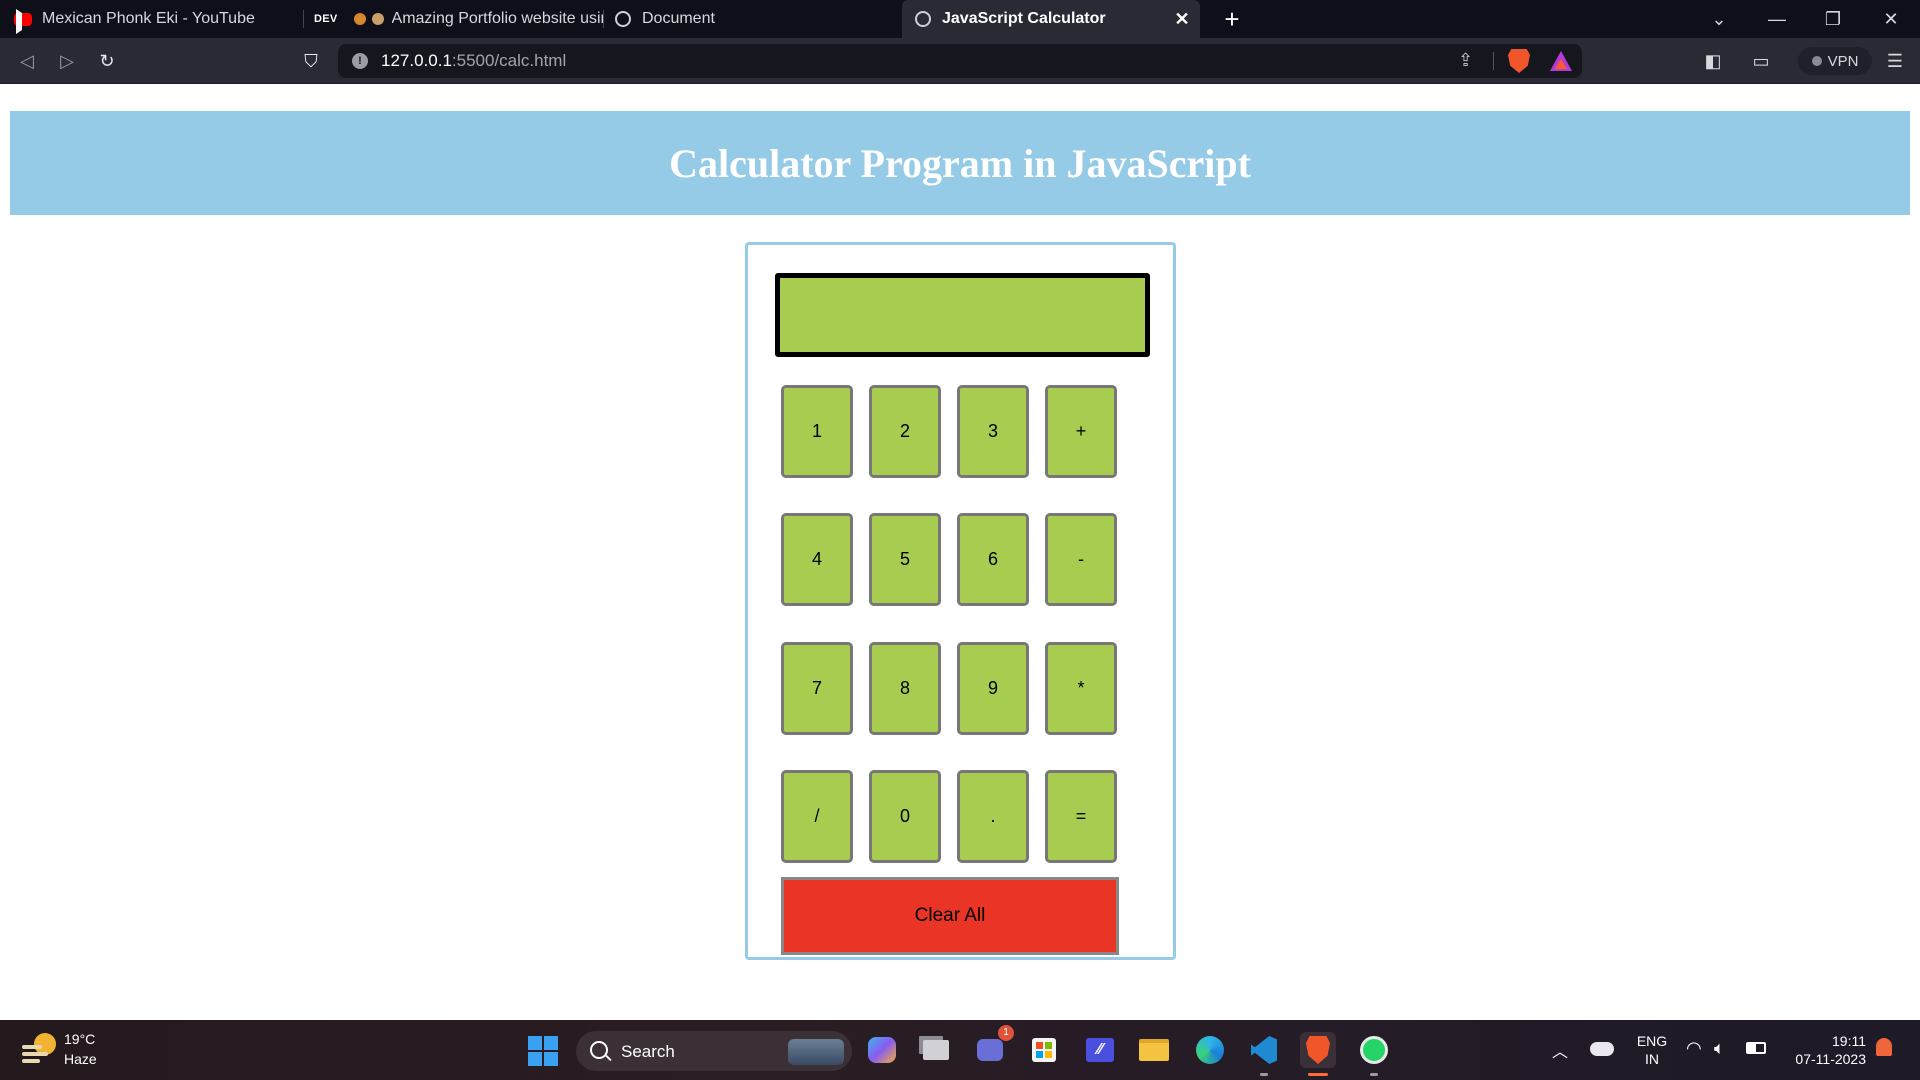 The width and height of the screenshot is (1920, 1080). I want to click on key-3: 3, so click(993, 431).